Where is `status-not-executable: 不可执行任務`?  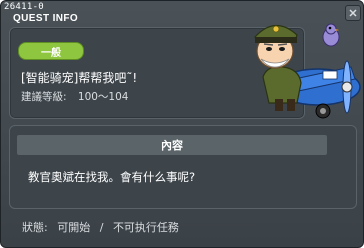 status-not-executable: 不可执行任務 is located at coordinates (145, 227).